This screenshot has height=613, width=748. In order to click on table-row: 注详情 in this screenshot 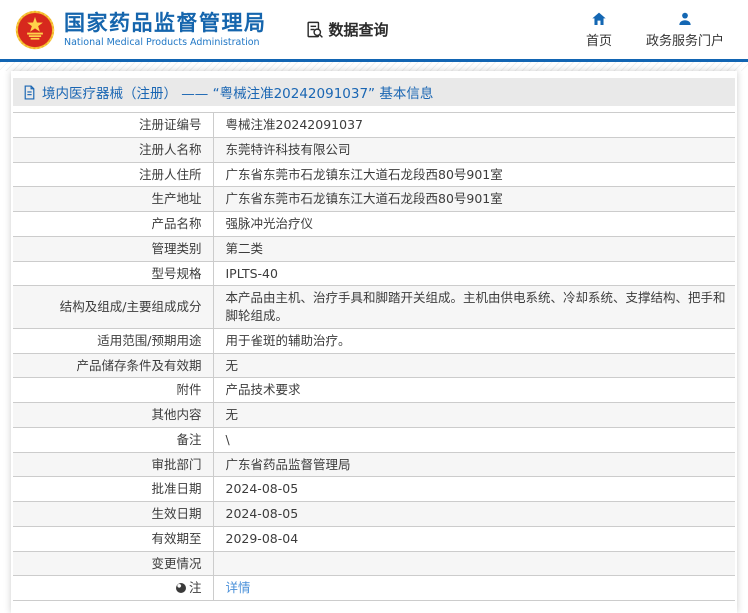, I will do `click(374, 588)`.